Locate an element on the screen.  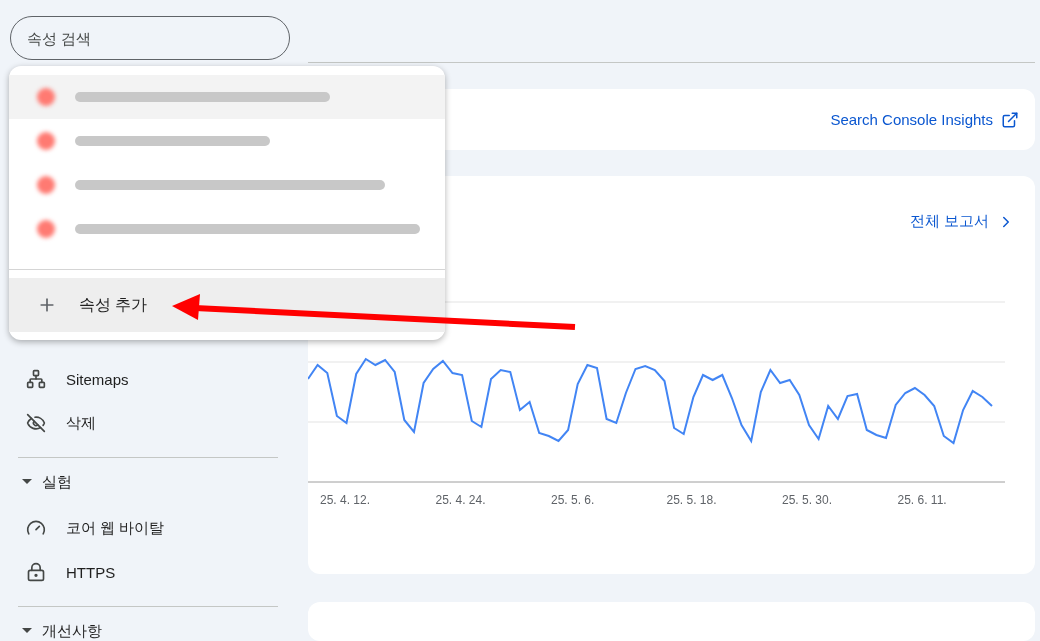
gauge-icon is located at coordinates (36, 528).